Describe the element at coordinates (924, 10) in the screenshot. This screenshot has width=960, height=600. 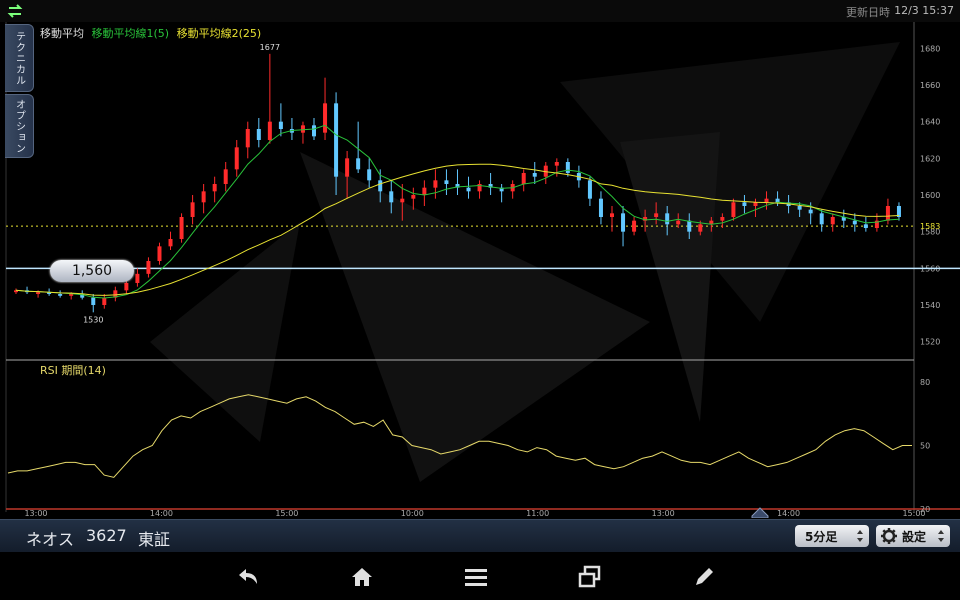
I see `updated-time: 12/3 15:37` at that location.